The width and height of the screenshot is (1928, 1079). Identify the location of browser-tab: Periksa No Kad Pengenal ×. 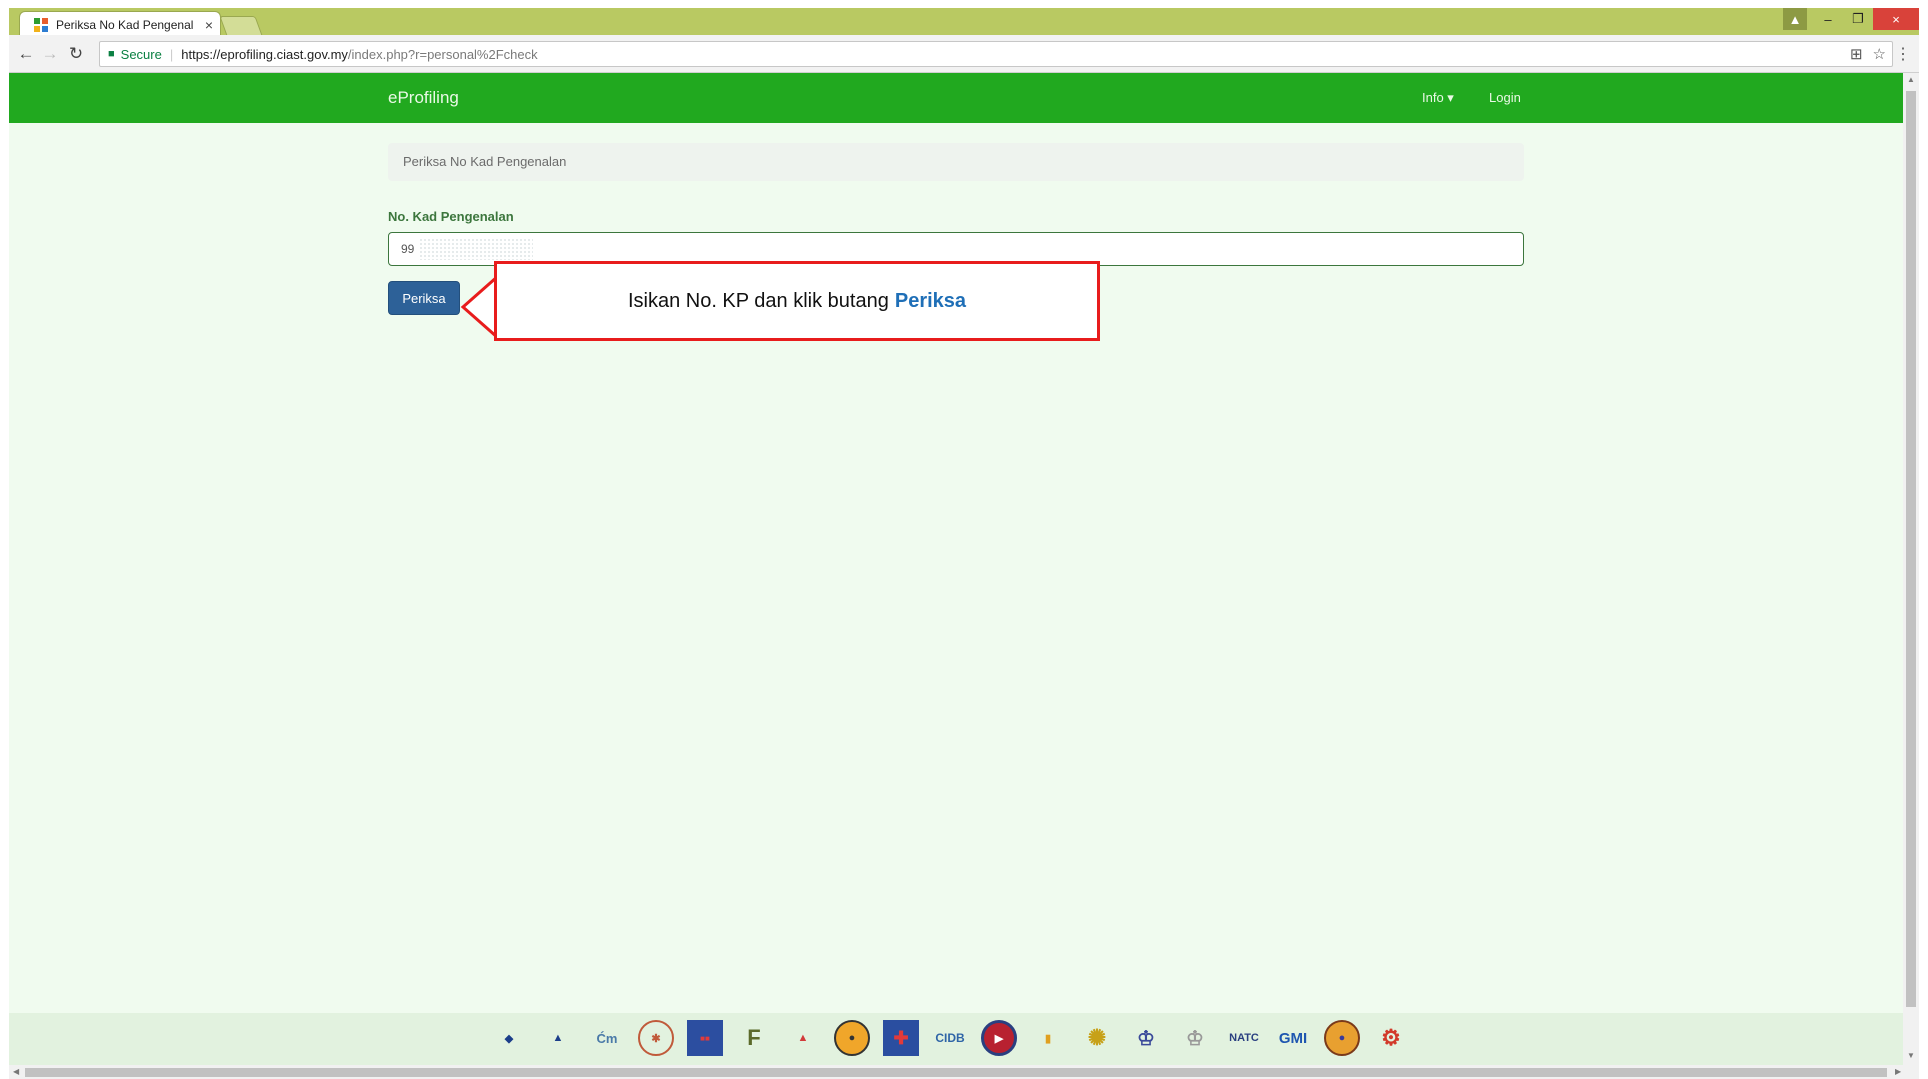
(120, 24).